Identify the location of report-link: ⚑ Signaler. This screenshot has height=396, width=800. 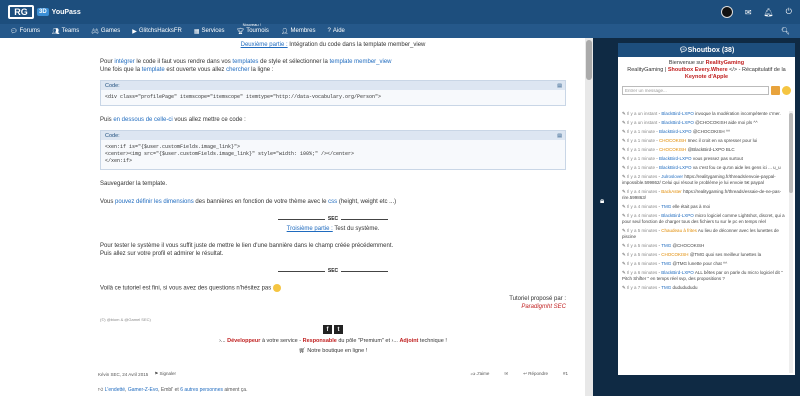
(165, 374).